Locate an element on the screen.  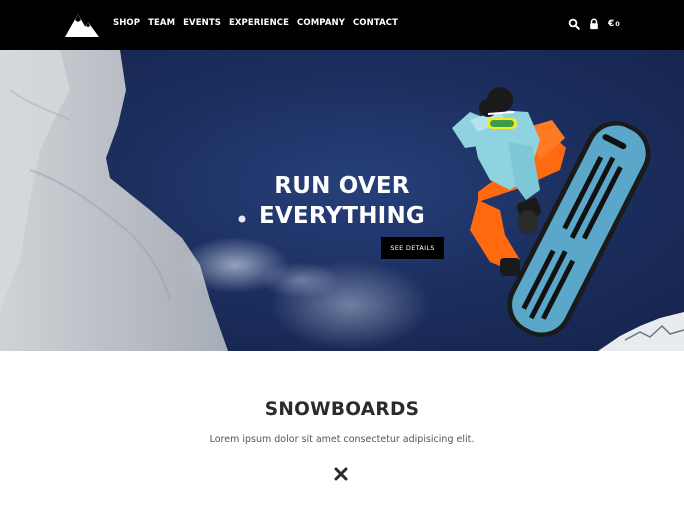
cart-currency: € is located at coordinates (611, 24).